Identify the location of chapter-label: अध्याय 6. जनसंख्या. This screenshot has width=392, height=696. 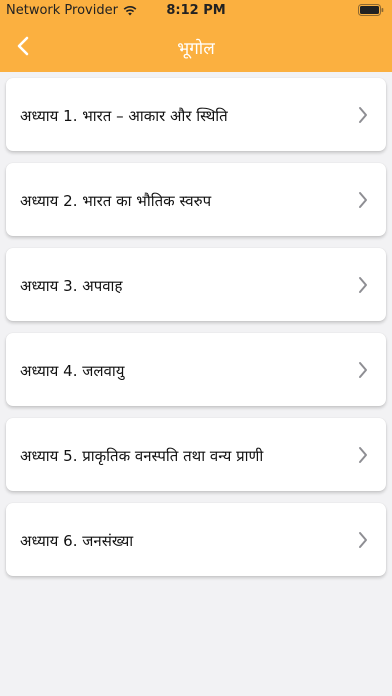
(77, 541).